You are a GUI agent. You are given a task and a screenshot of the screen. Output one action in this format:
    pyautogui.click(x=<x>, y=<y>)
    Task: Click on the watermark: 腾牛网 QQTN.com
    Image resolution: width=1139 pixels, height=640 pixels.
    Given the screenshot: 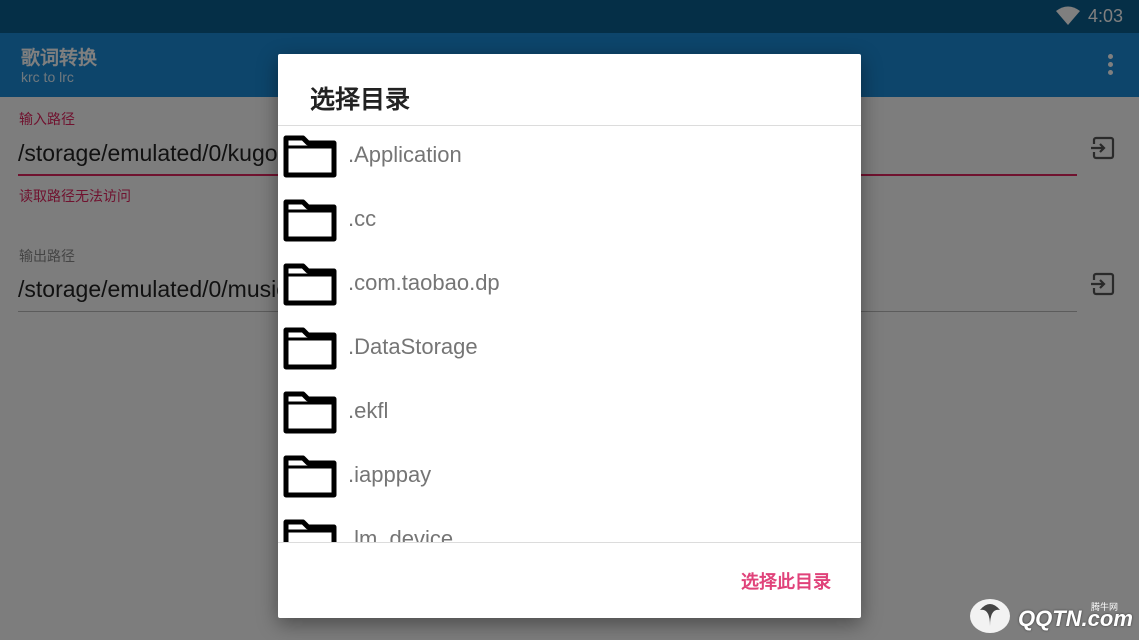 What is the action you would take?
    pyautogui.click(x=1051, y=616)
    